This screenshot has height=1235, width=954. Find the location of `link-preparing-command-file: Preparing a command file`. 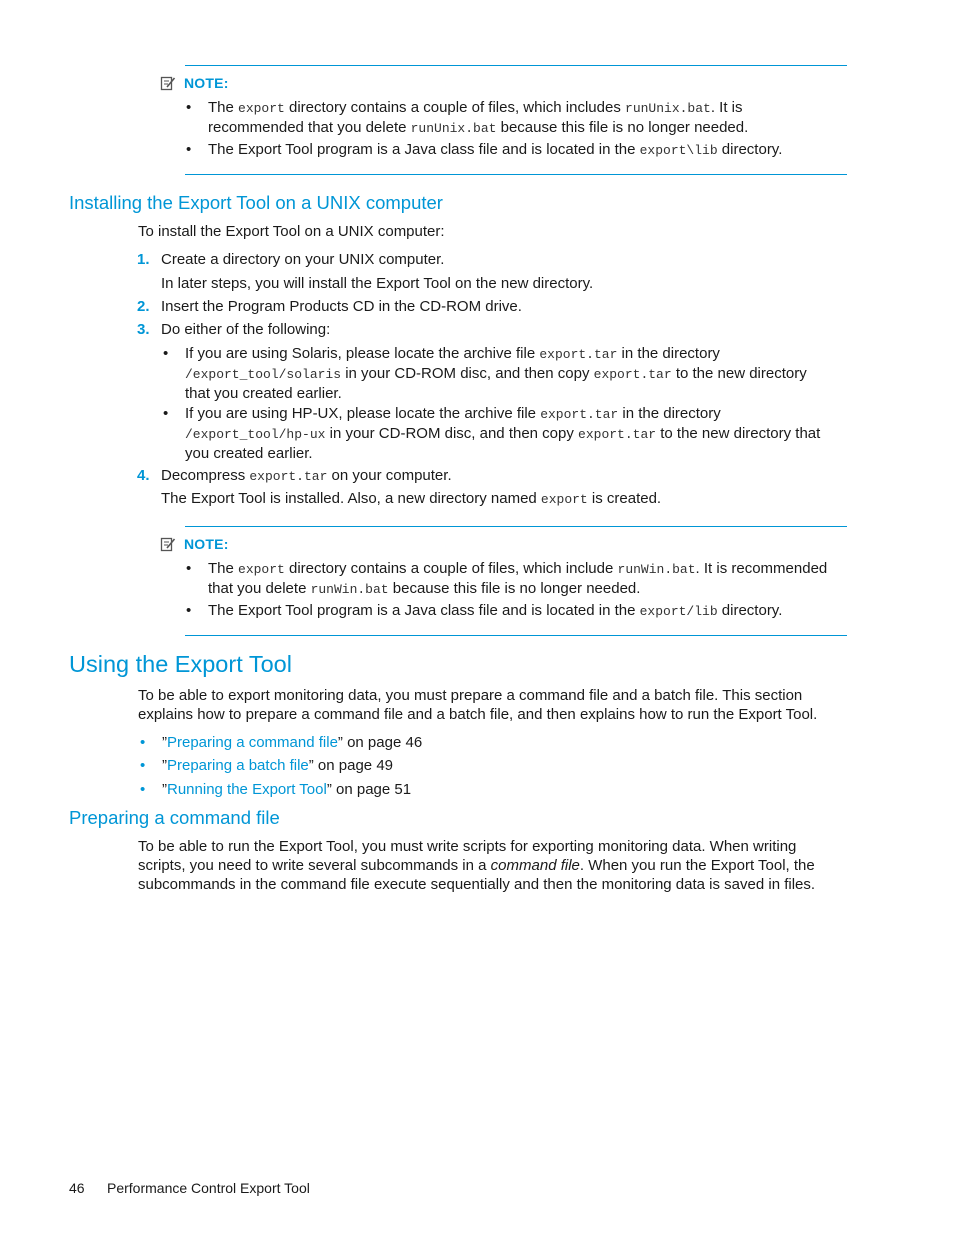

link-preparing-command-file: Preparing a command file is located at coordinates (252, 742).